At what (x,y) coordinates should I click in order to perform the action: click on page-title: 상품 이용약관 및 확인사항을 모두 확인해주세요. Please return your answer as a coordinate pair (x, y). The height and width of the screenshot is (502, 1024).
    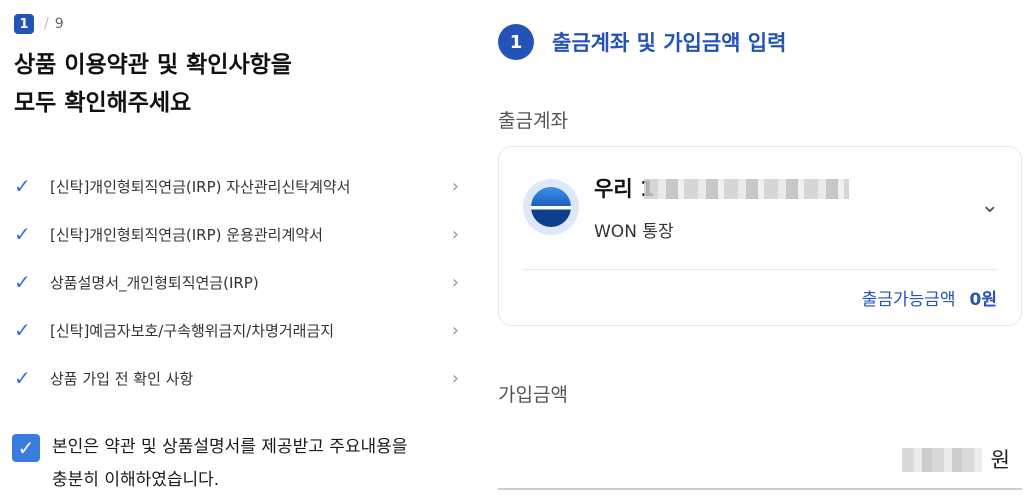
    Looking at the image, I should click on (234, 84).